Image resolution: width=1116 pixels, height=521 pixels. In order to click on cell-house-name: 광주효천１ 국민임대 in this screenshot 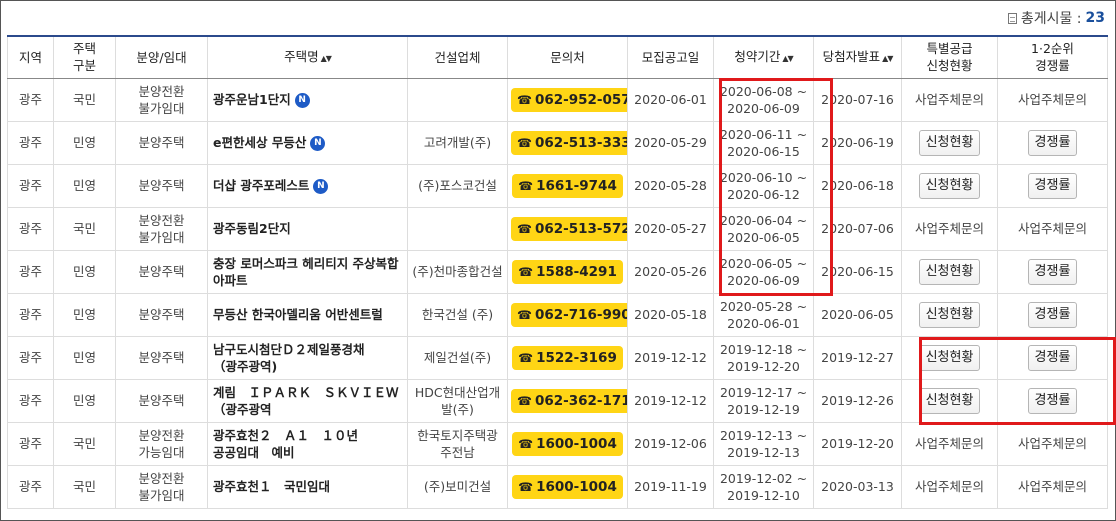, I will do `click(307, 486)`.